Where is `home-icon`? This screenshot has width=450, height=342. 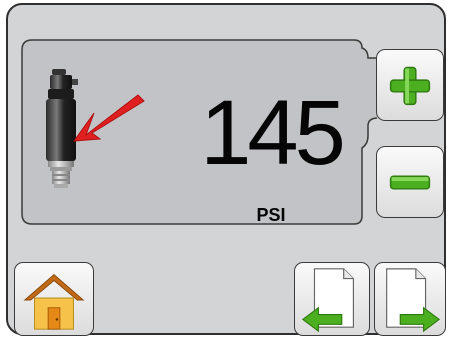
home-icon is located at coordinates (54, 302).